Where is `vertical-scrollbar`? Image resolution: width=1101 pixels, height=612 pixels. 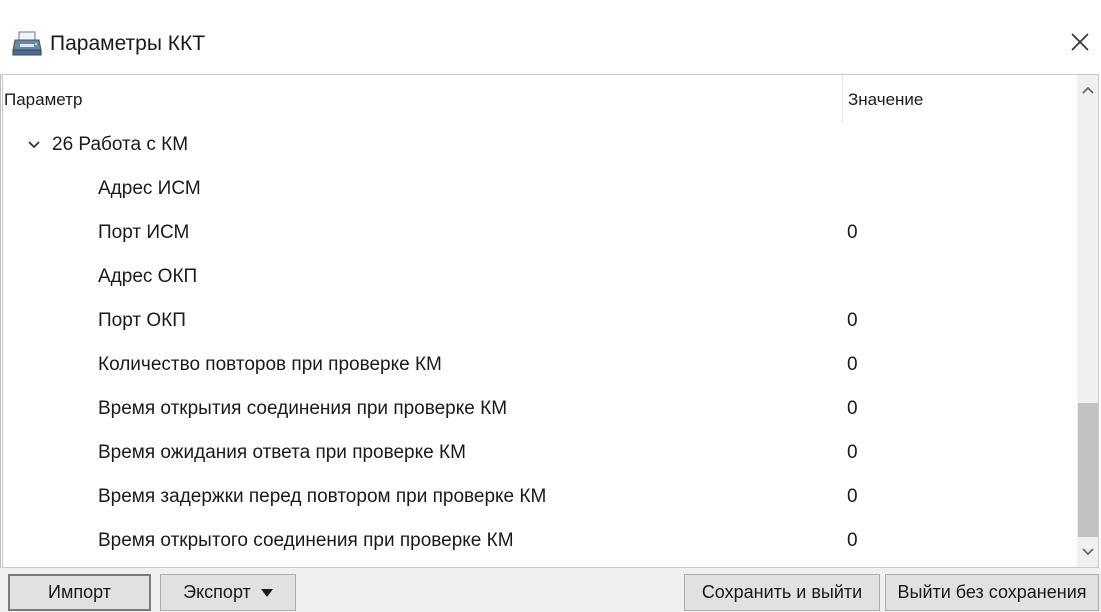 vertical-scrollbar is located at coordinates (1087, 321).